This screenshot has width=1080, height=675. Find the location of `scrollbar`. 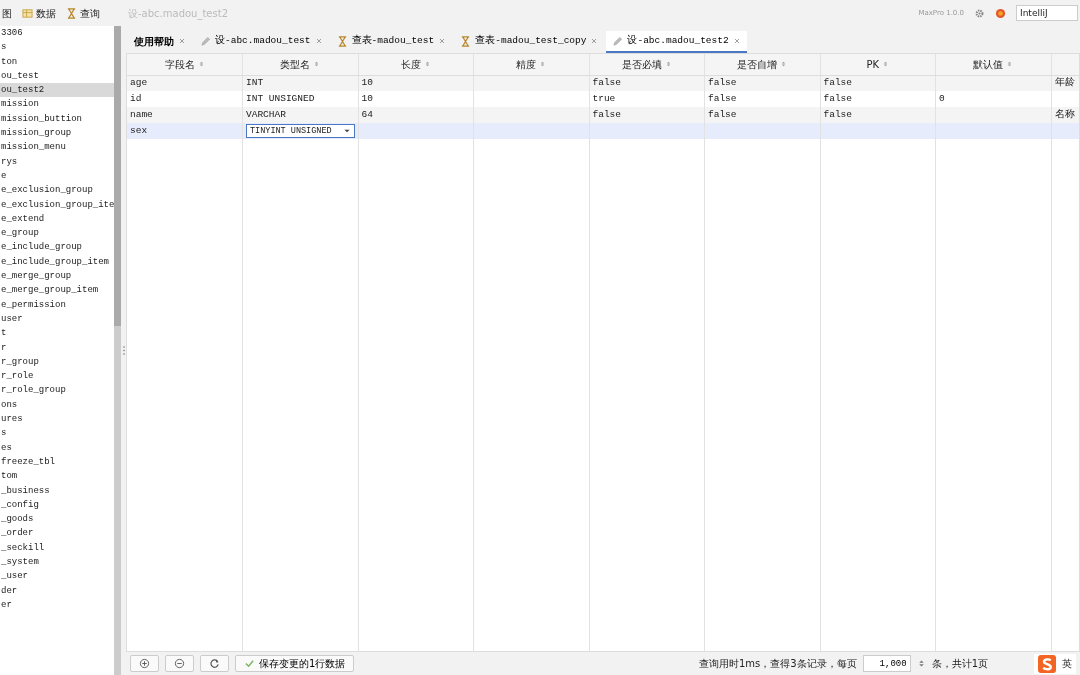

scrollbar is located at coordinates (117, 350).